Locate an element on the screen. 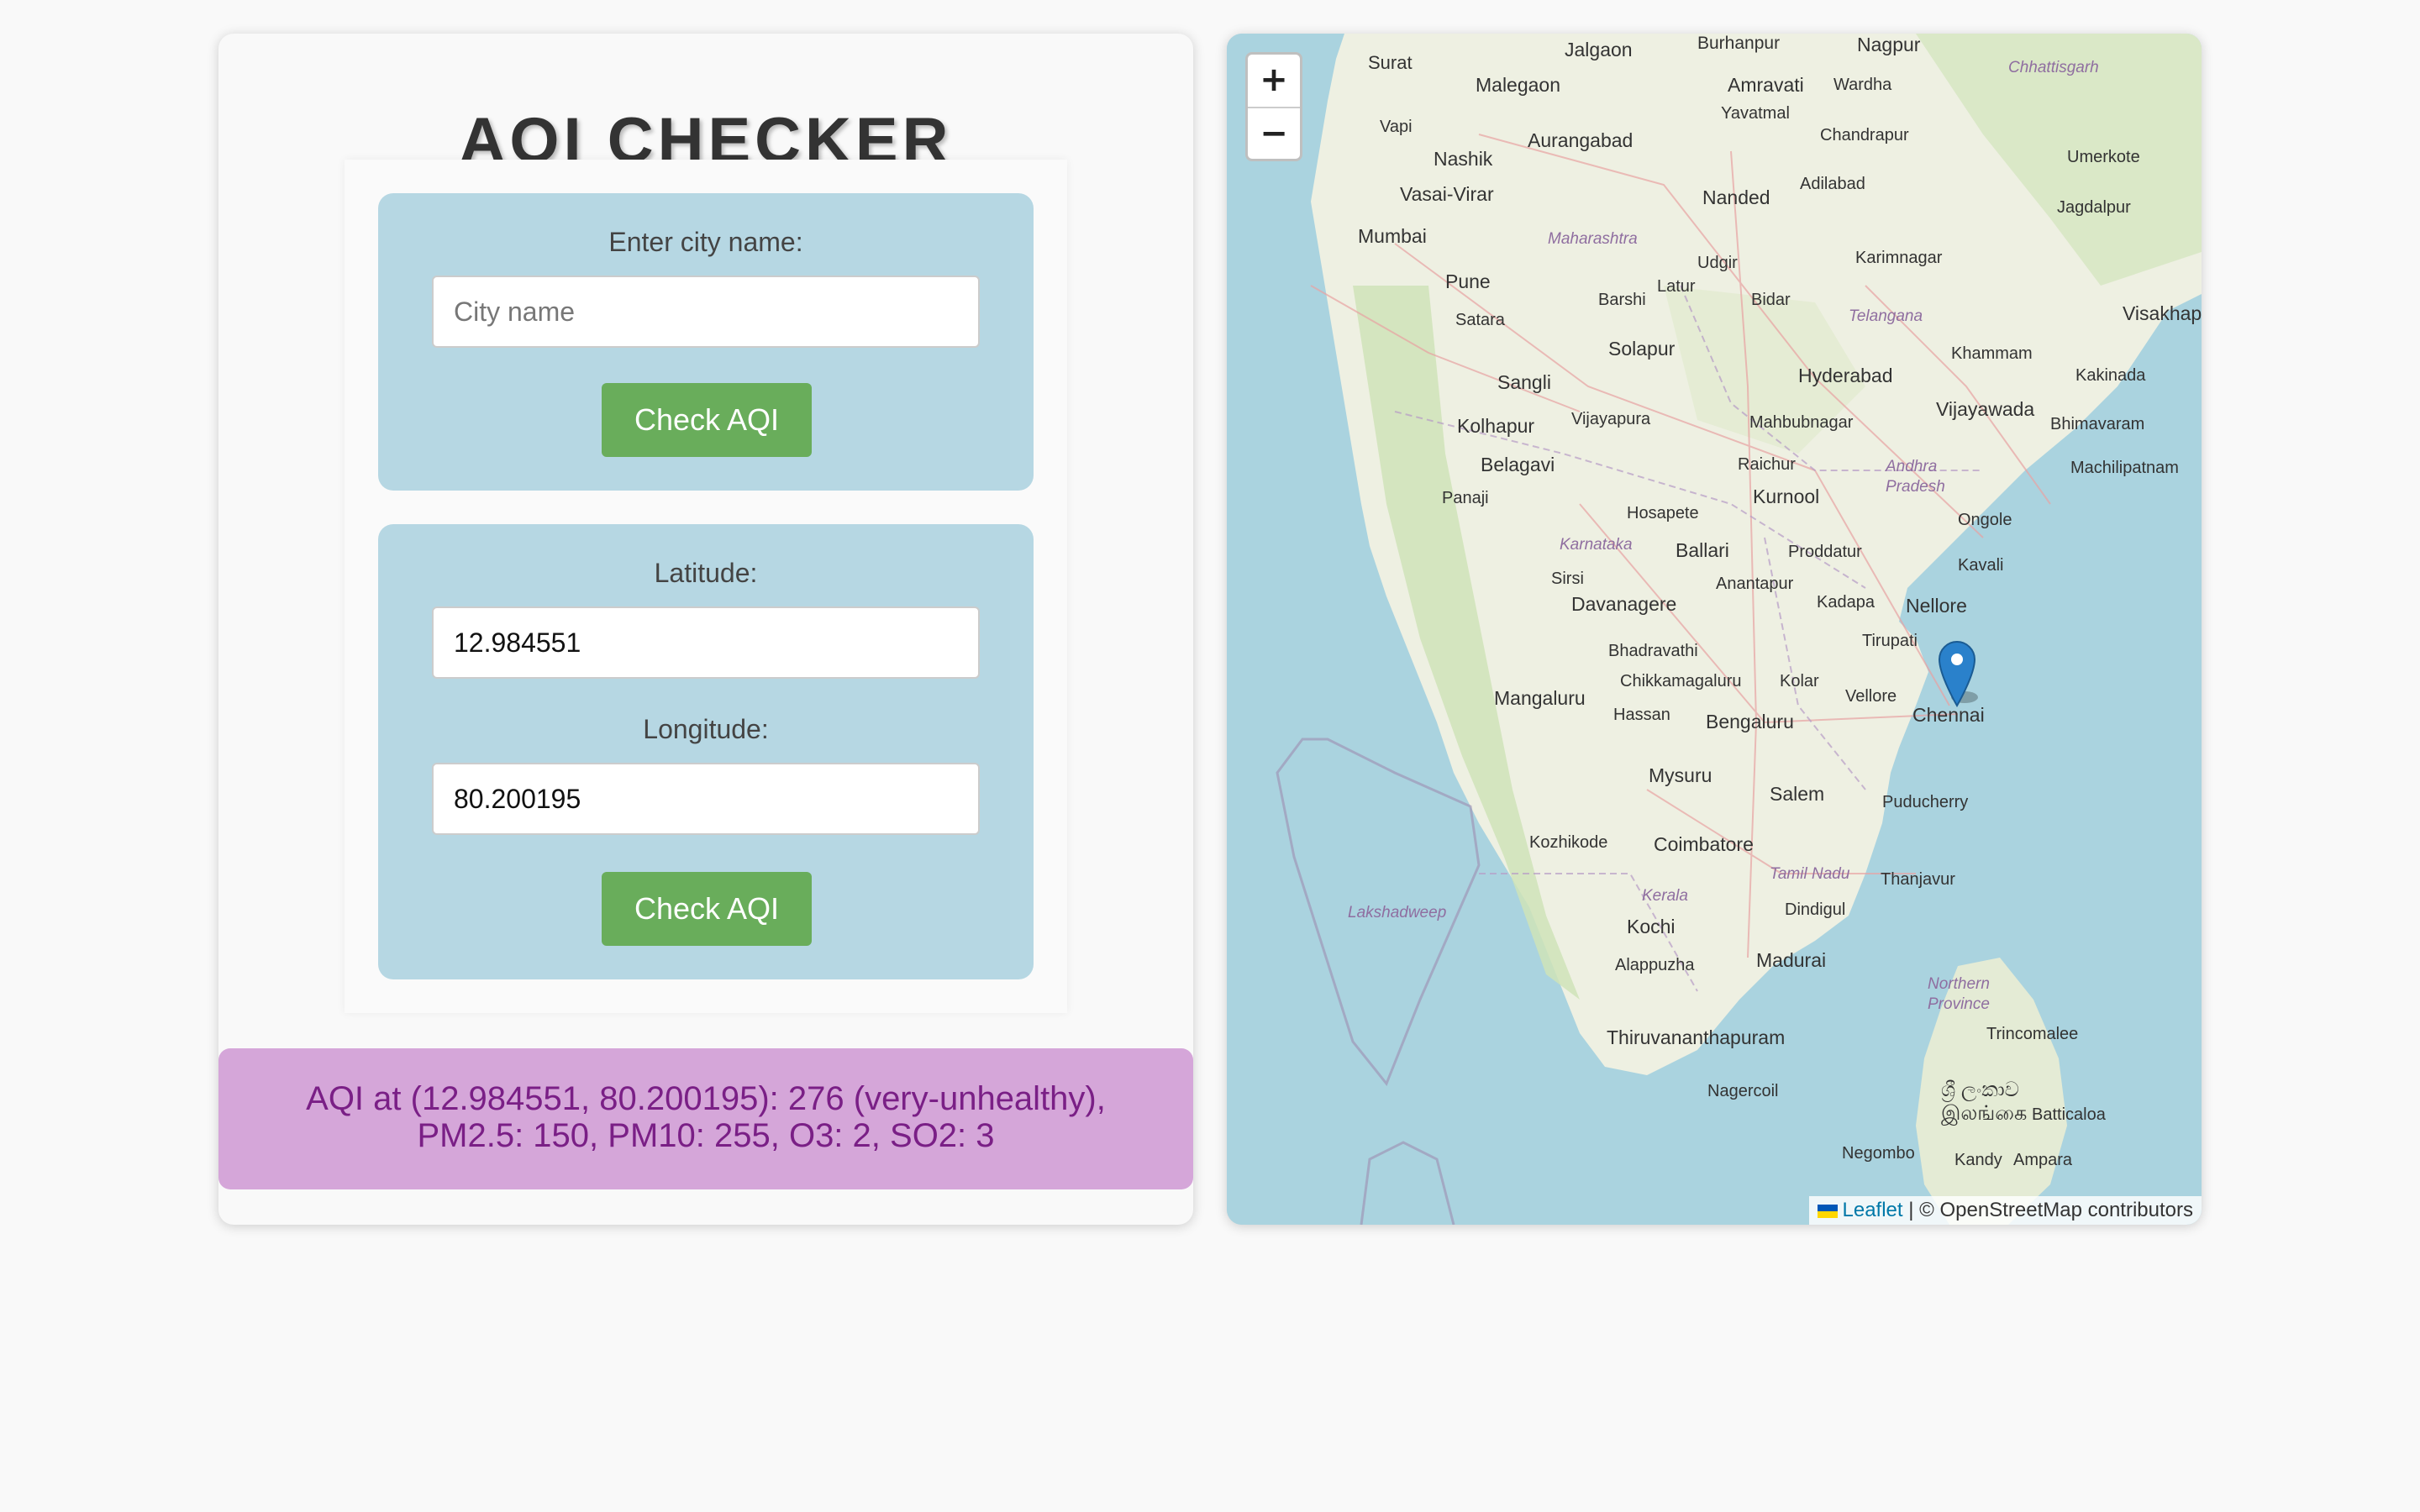  map-state-label: Kerala is located at coordinates (1665, 896).